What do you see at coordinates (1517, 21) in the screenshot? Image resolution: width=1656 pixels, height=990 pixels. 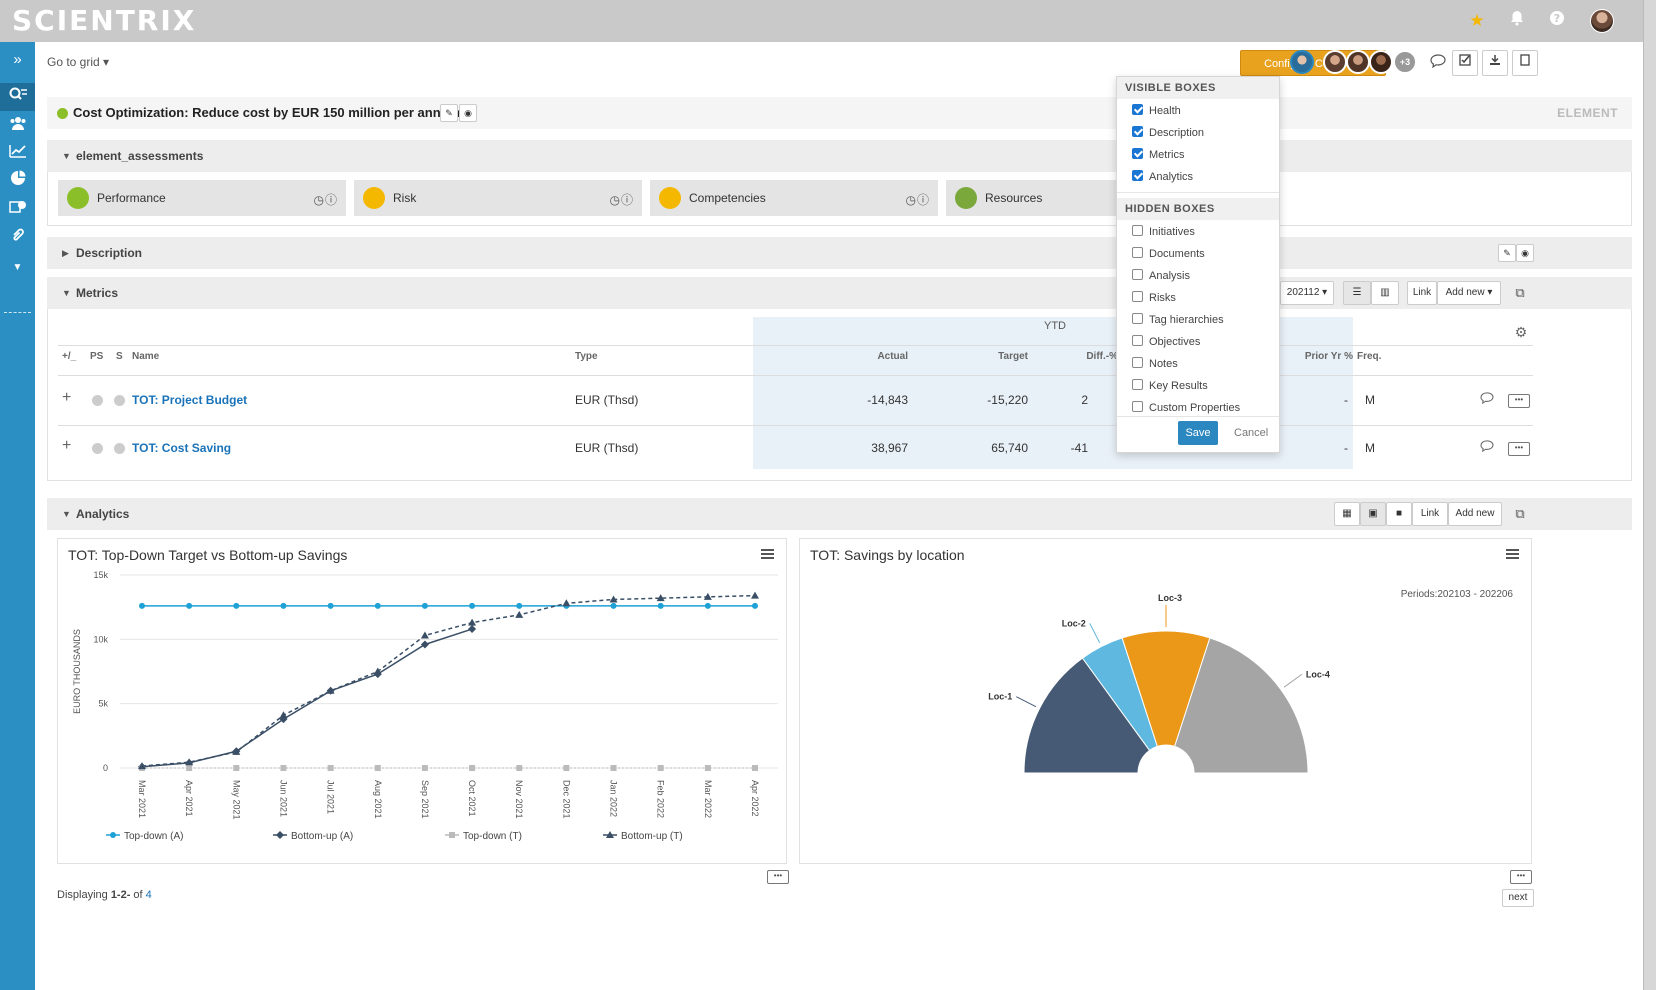 I see `bell-icon` at bounding box center [1517, 21].